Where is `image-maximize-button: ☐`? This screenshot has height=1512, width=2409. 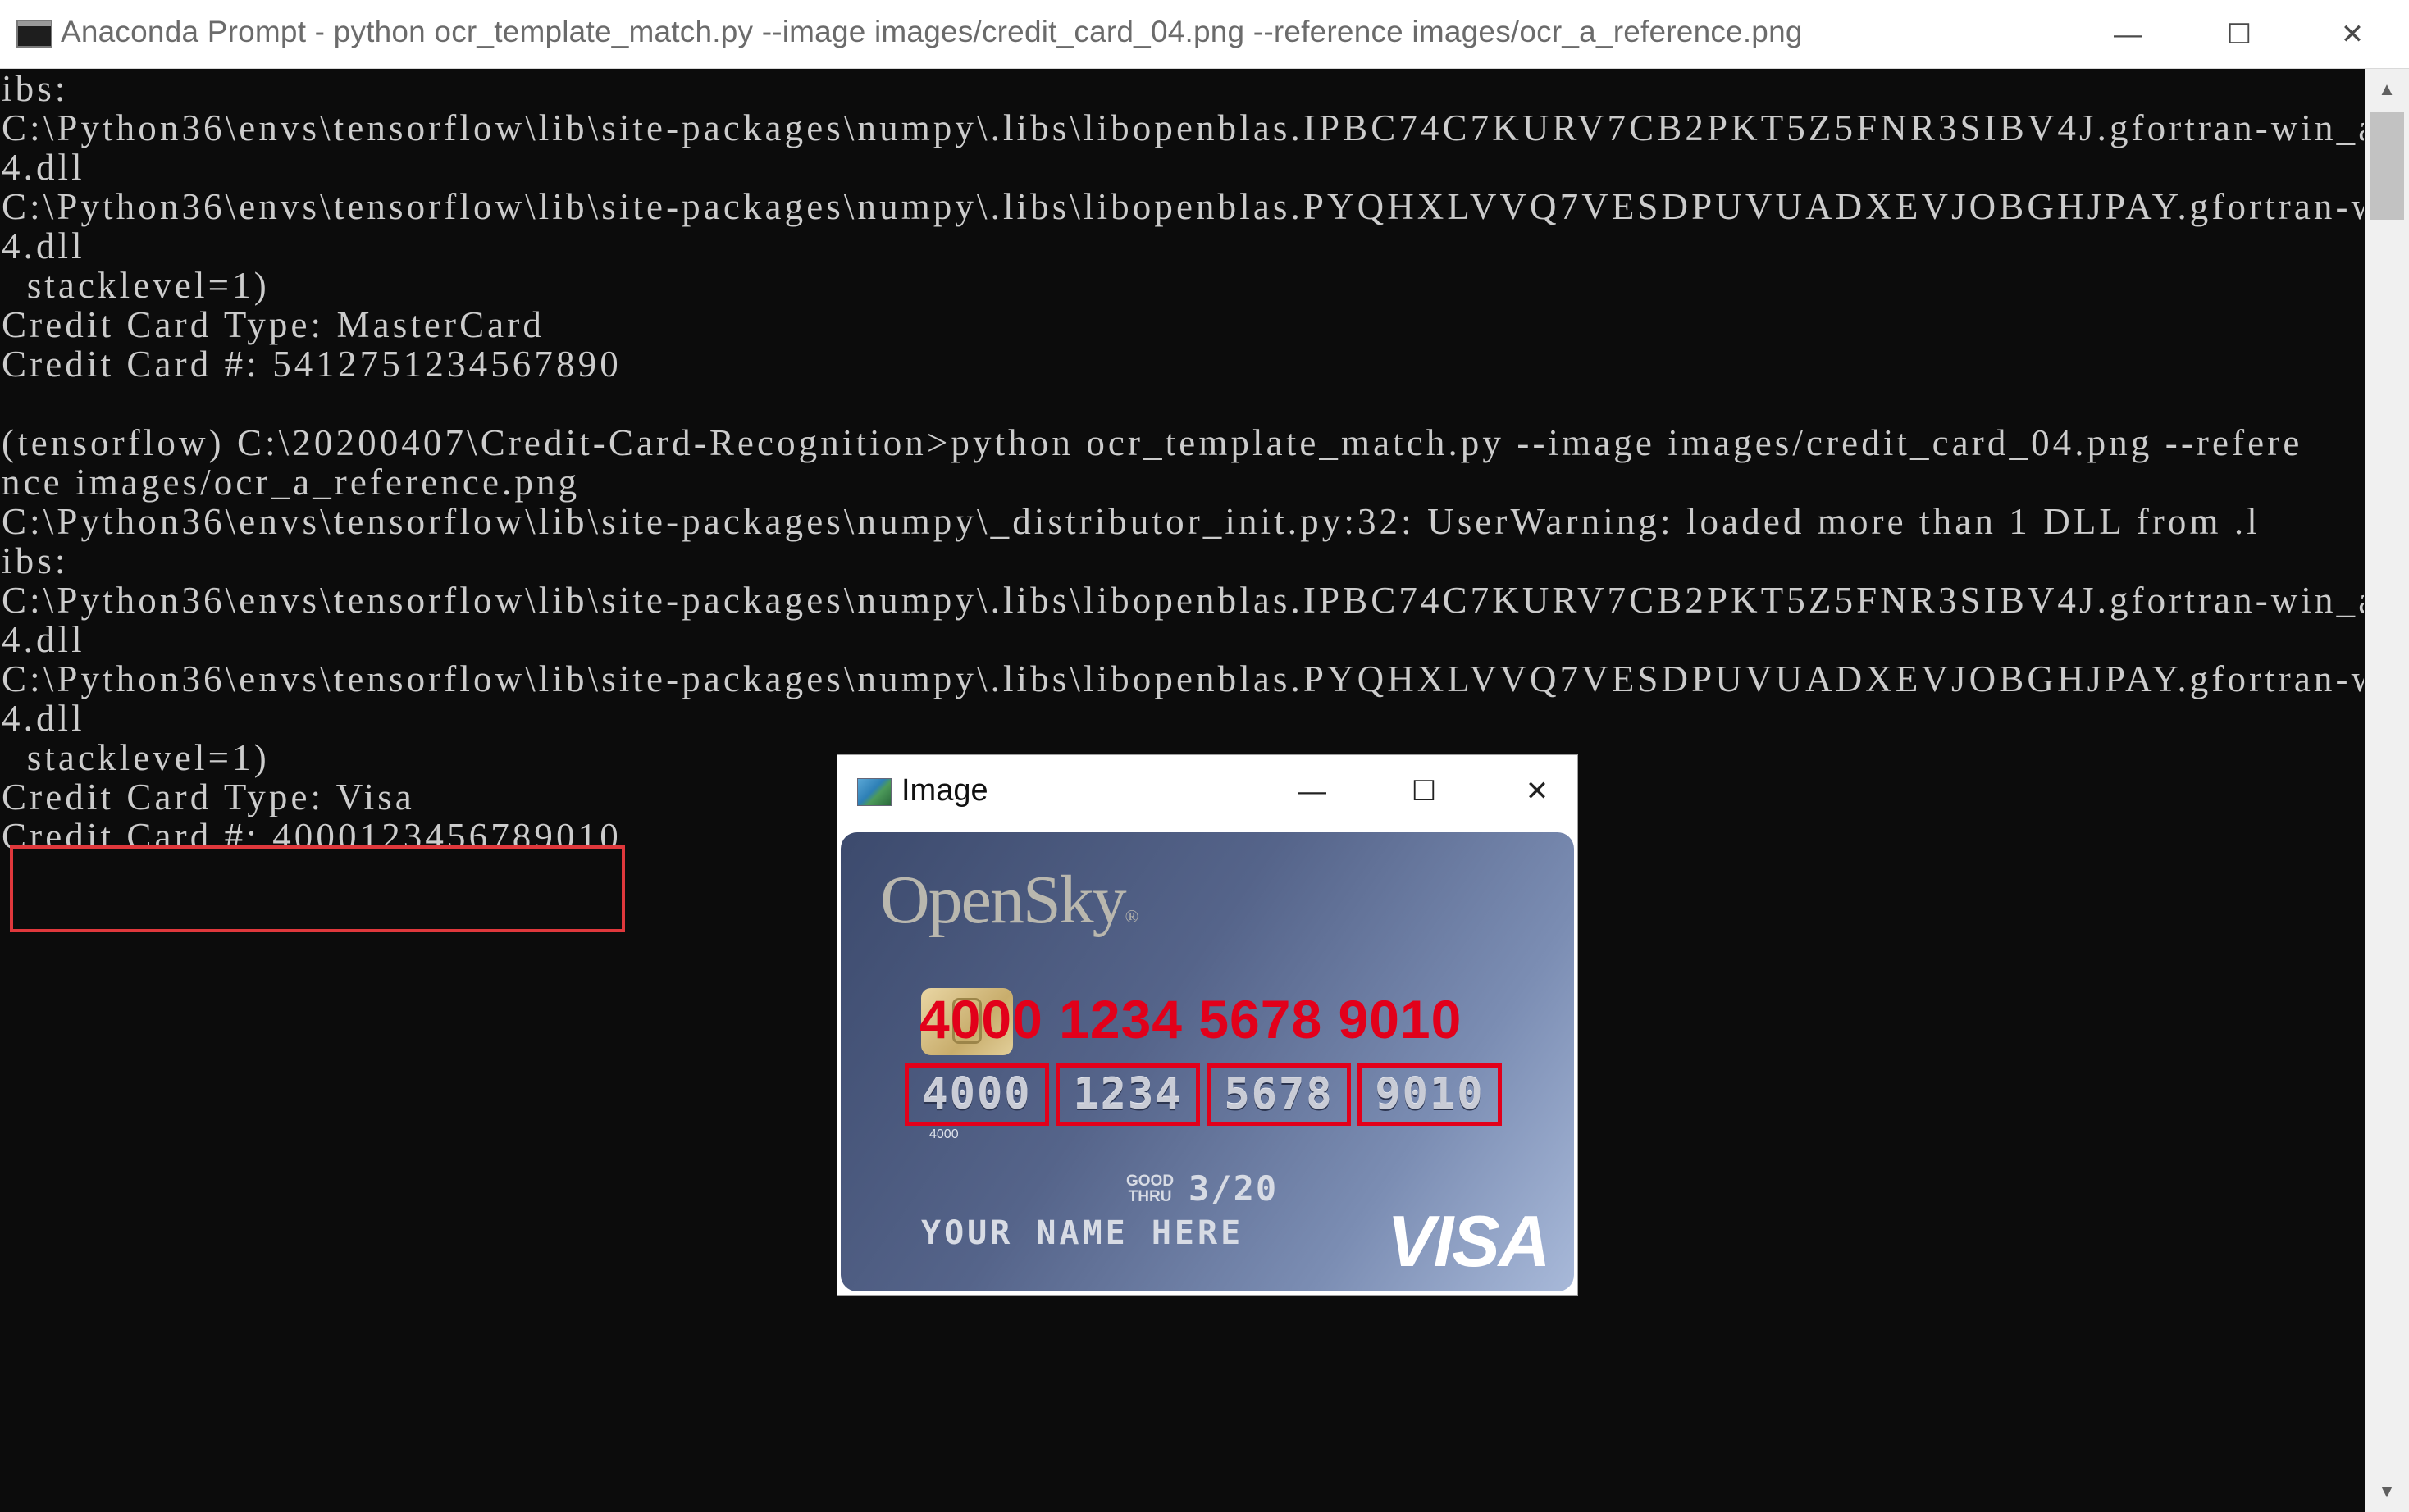 image-maximize-button: ☐ is located at coordinates (1424, 791).